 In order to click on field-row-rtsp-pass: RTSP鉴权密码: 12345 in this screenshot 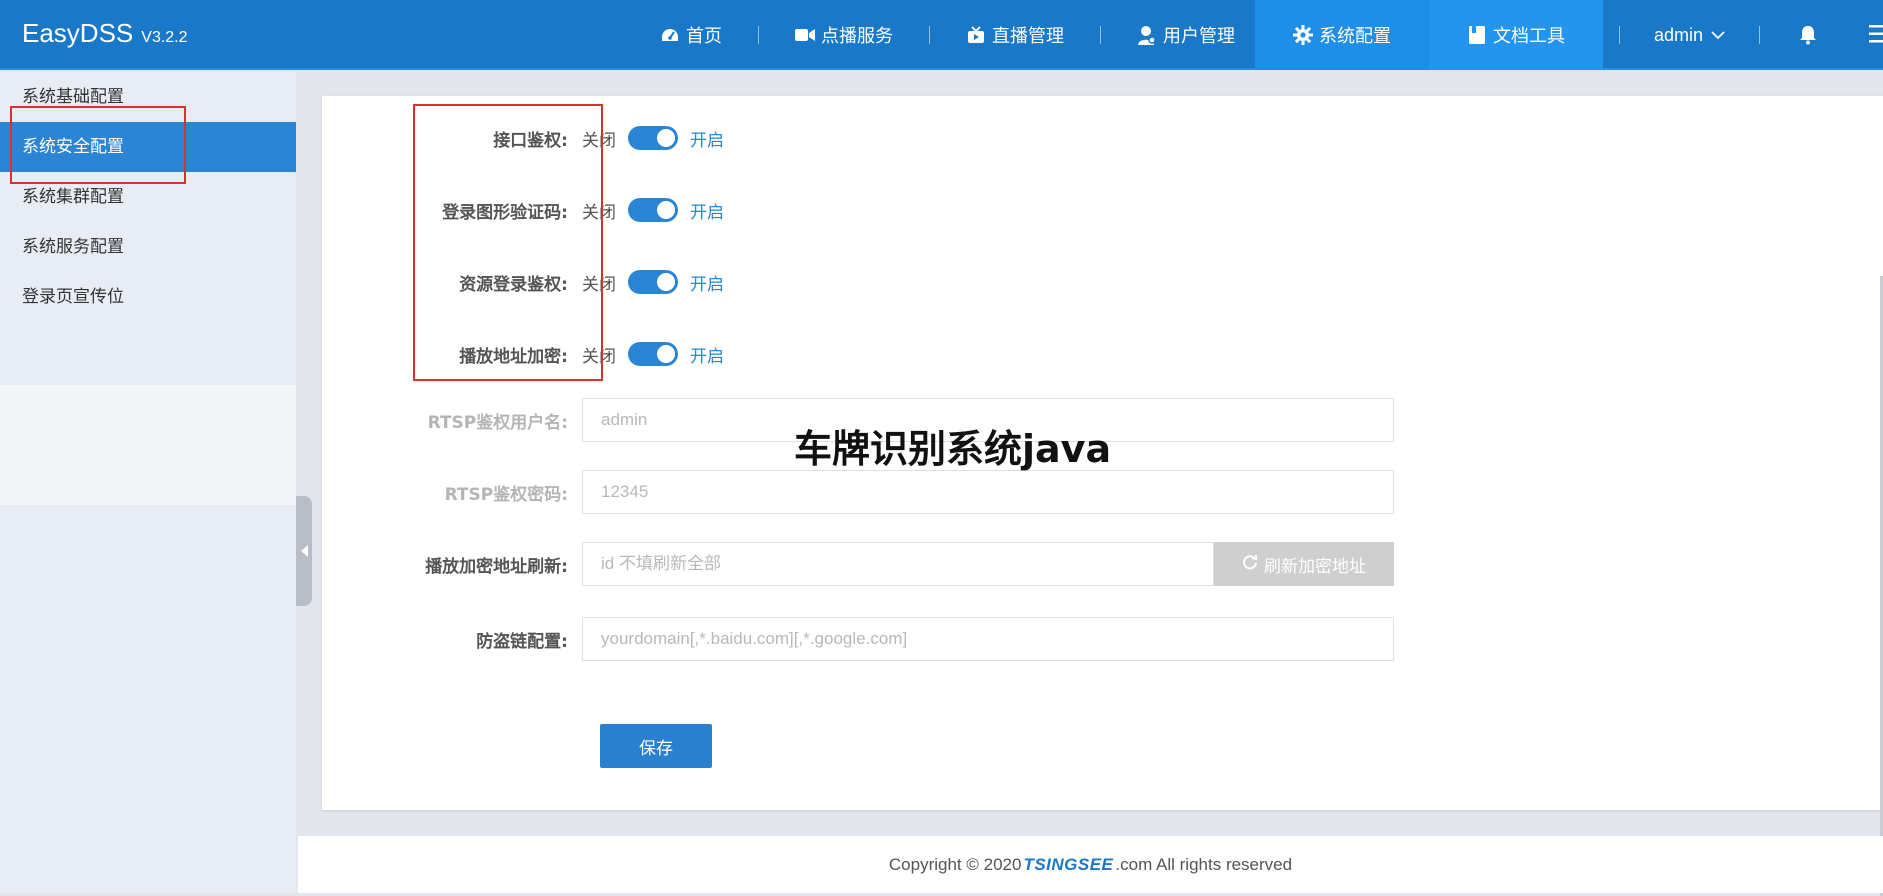, I will do `click(858, 492)`.